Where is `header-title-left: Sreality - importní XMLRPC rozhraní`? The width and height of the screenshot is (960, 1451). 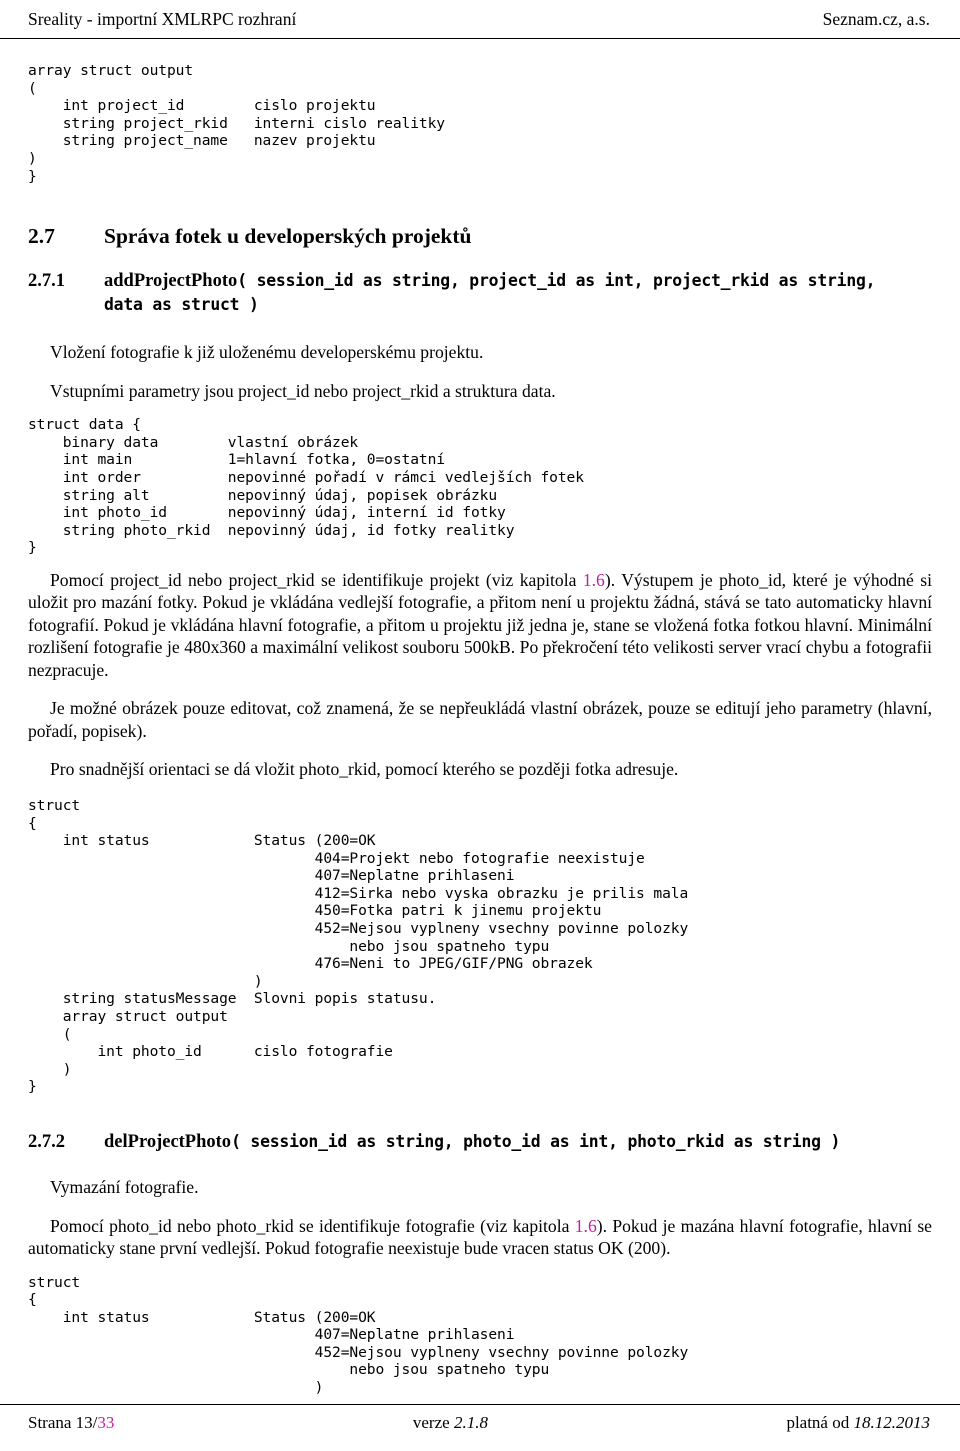
header-title-left: Sreality - importní XMLRPC rozhraní is located at coordinates (162, 19).